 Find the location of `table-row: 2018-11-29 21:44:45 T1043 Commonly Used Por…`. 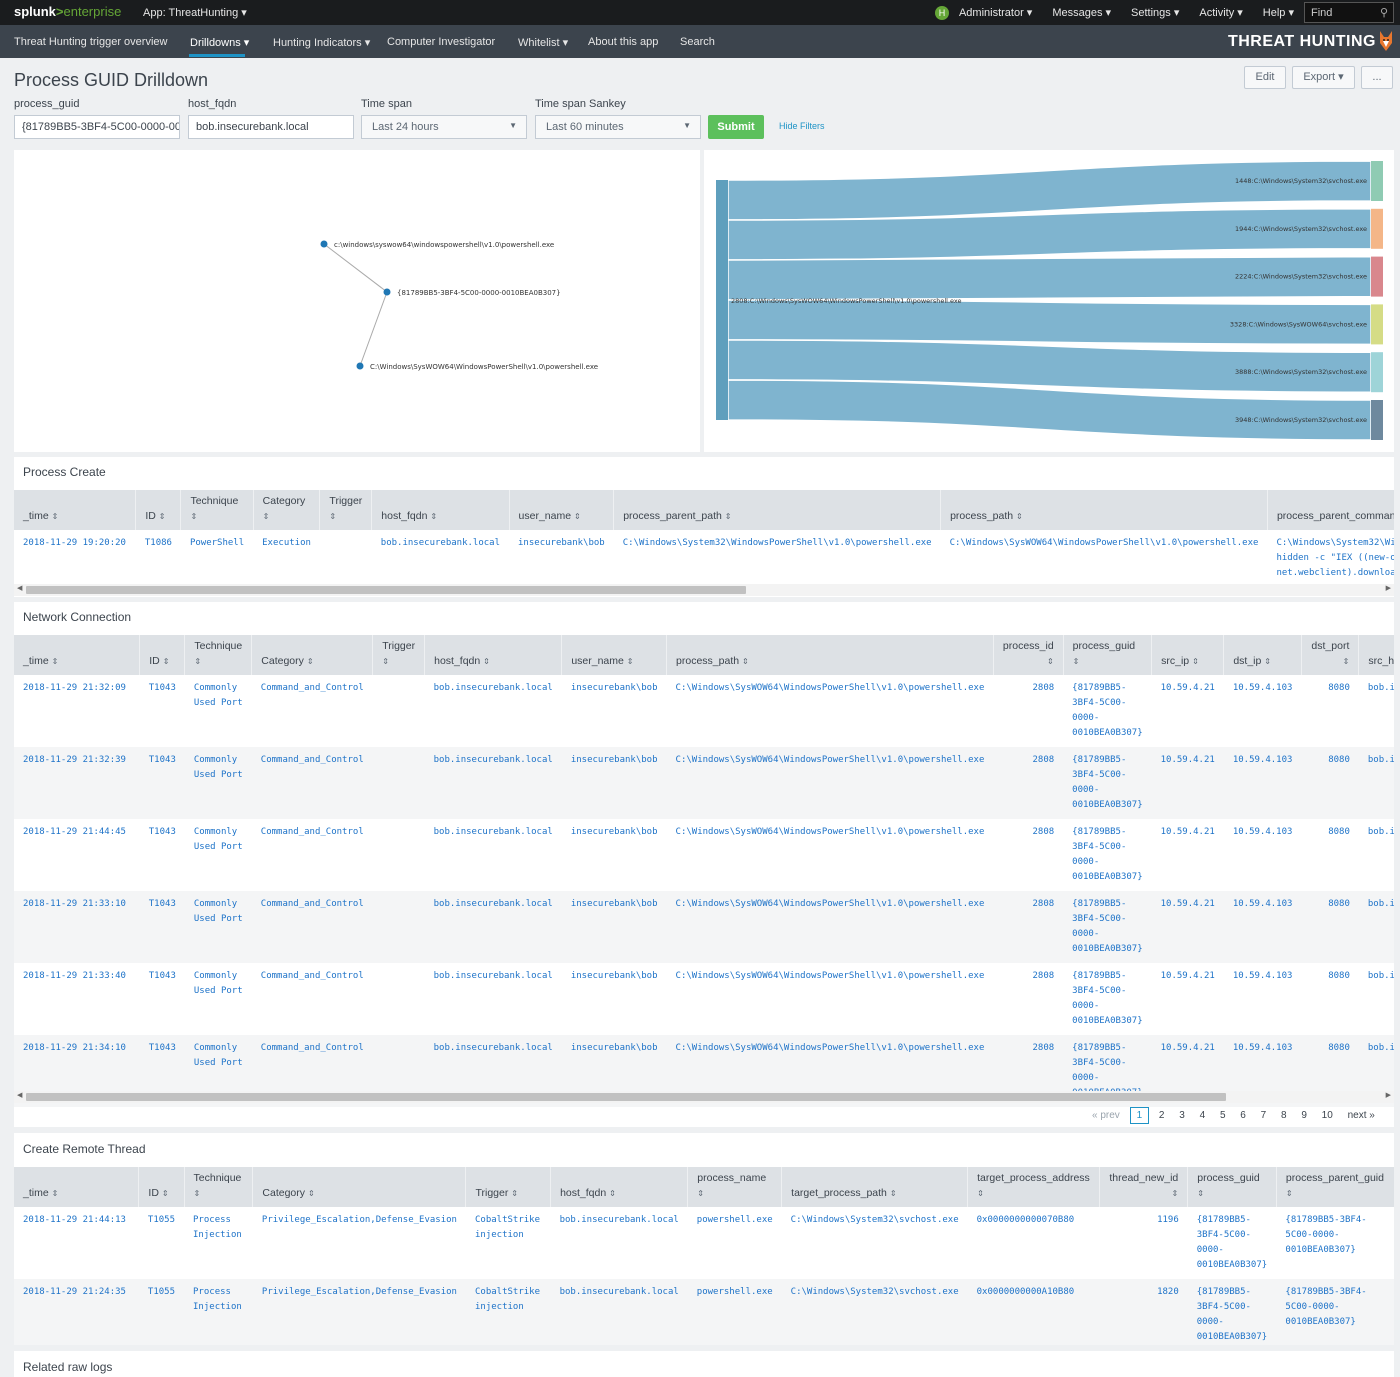

table-row: 2018-11-29 21:44:45 T1043 Commonly Used Por… is located at coordinates (704, 855).